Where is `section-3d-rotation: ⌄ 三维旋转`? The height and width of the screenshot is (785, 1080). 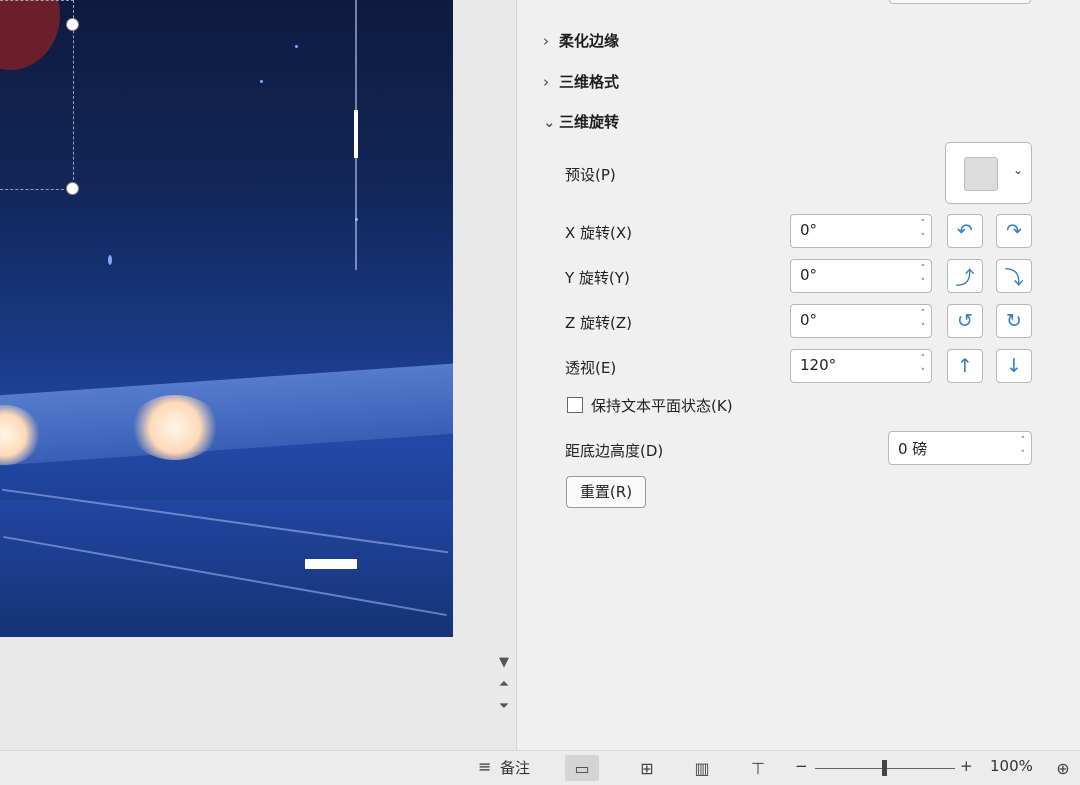
section-3d-rotation: ⌄ 三维旋转 is located at coordinates (581, 121).